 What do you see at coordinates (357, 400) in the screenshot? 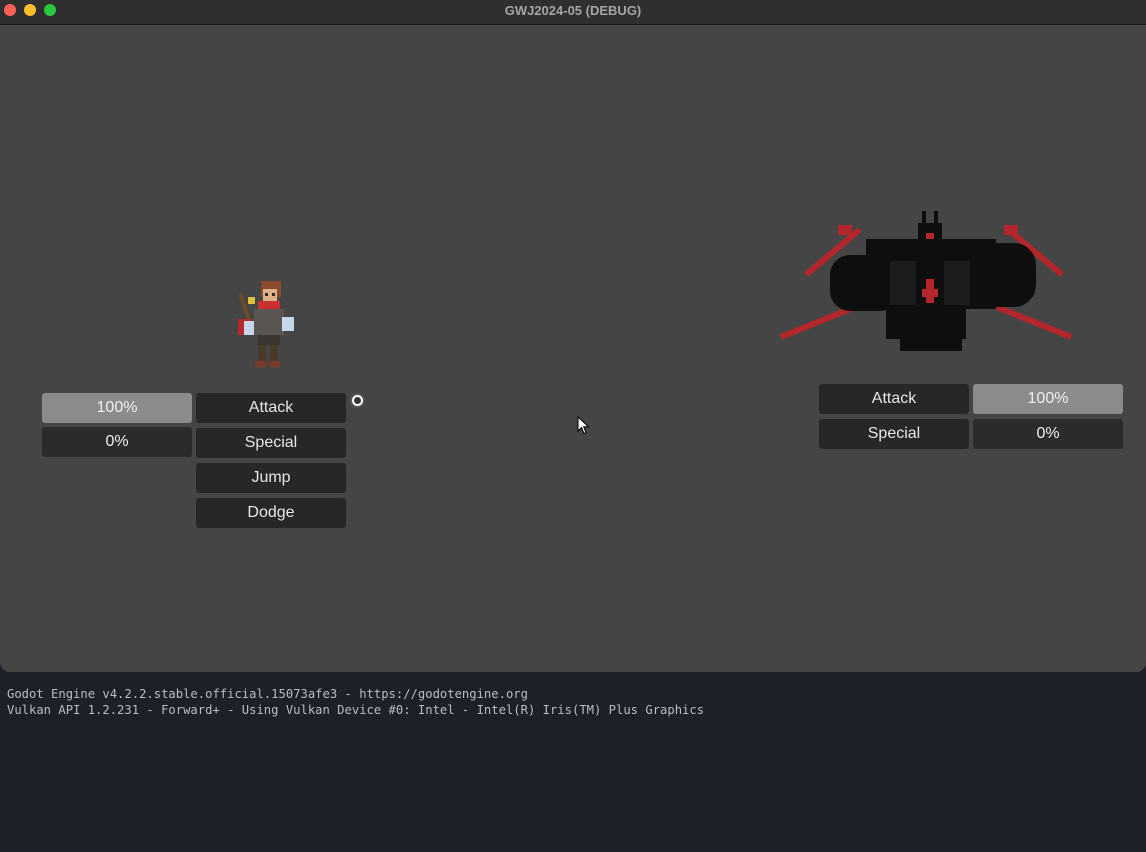
I see `turn-indicator-icon` at bounding box center [357, 400].